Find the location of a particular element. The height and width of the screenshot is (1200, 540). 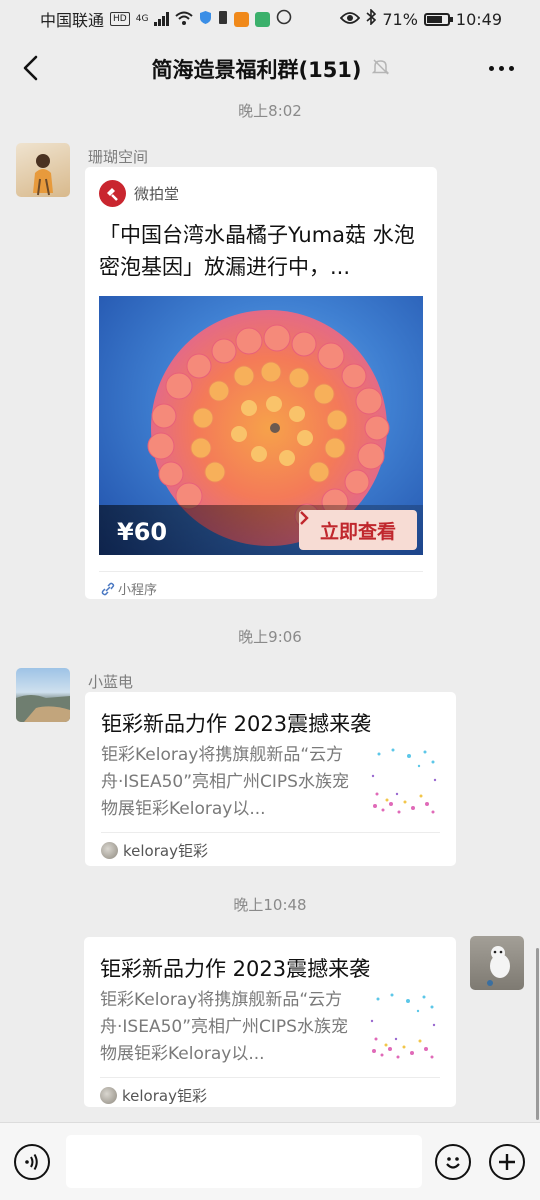

emoji-icon is located at coordinates (453, 1163).